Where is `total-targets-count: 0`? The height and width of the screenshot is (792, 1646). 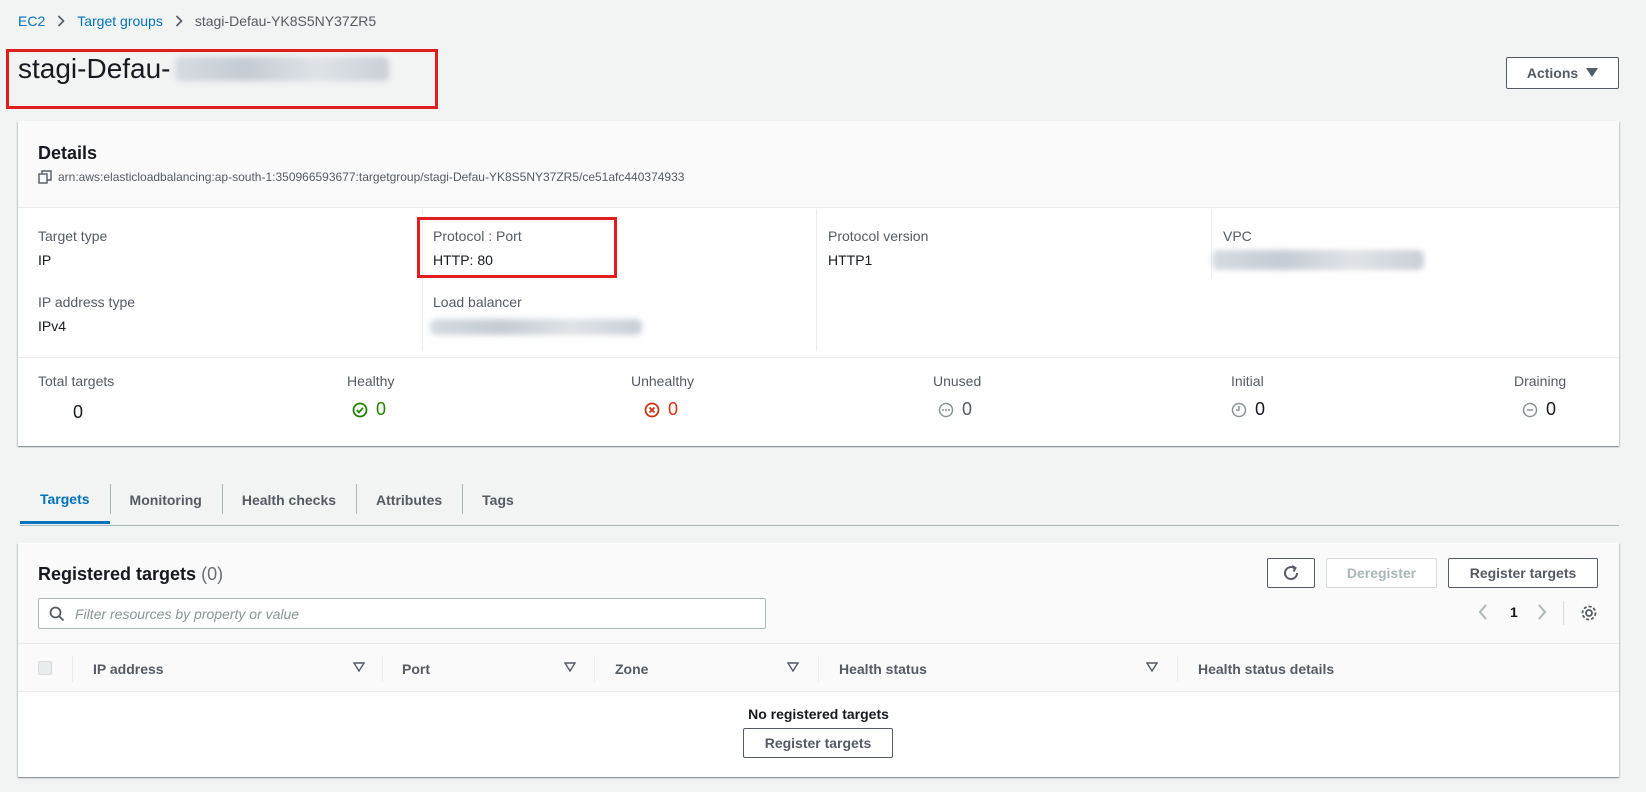
total-targets-count: 0 is located at coordinates (78, 412).